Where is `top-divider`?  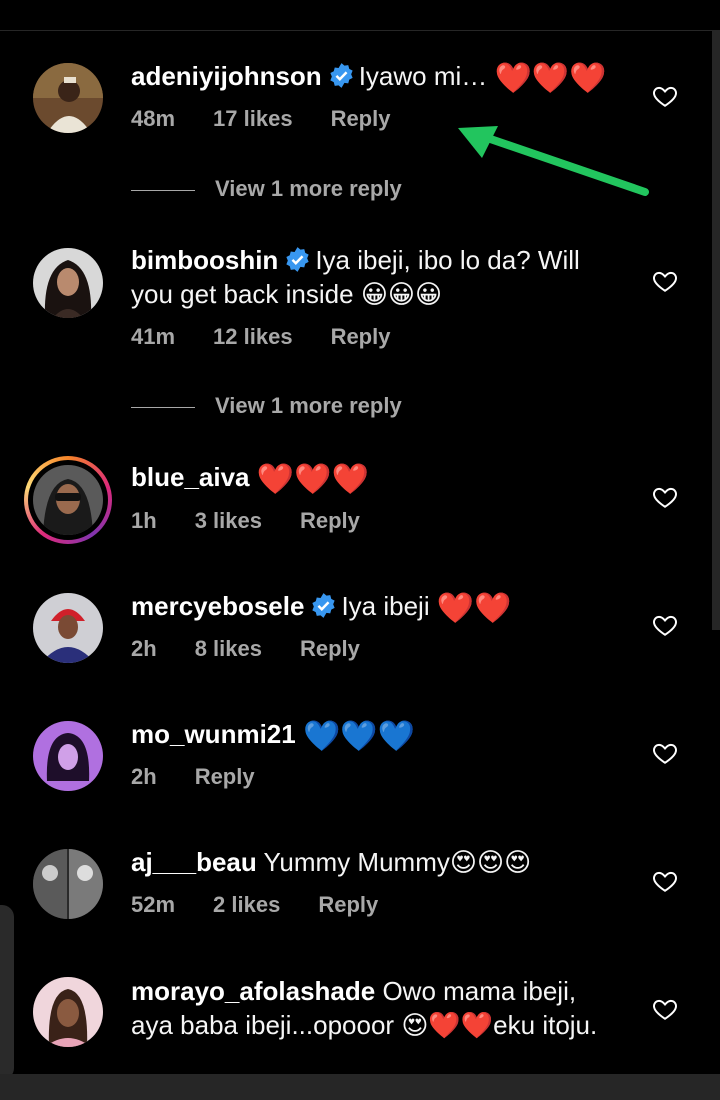
top-divider is located at coordinates (360, 30).